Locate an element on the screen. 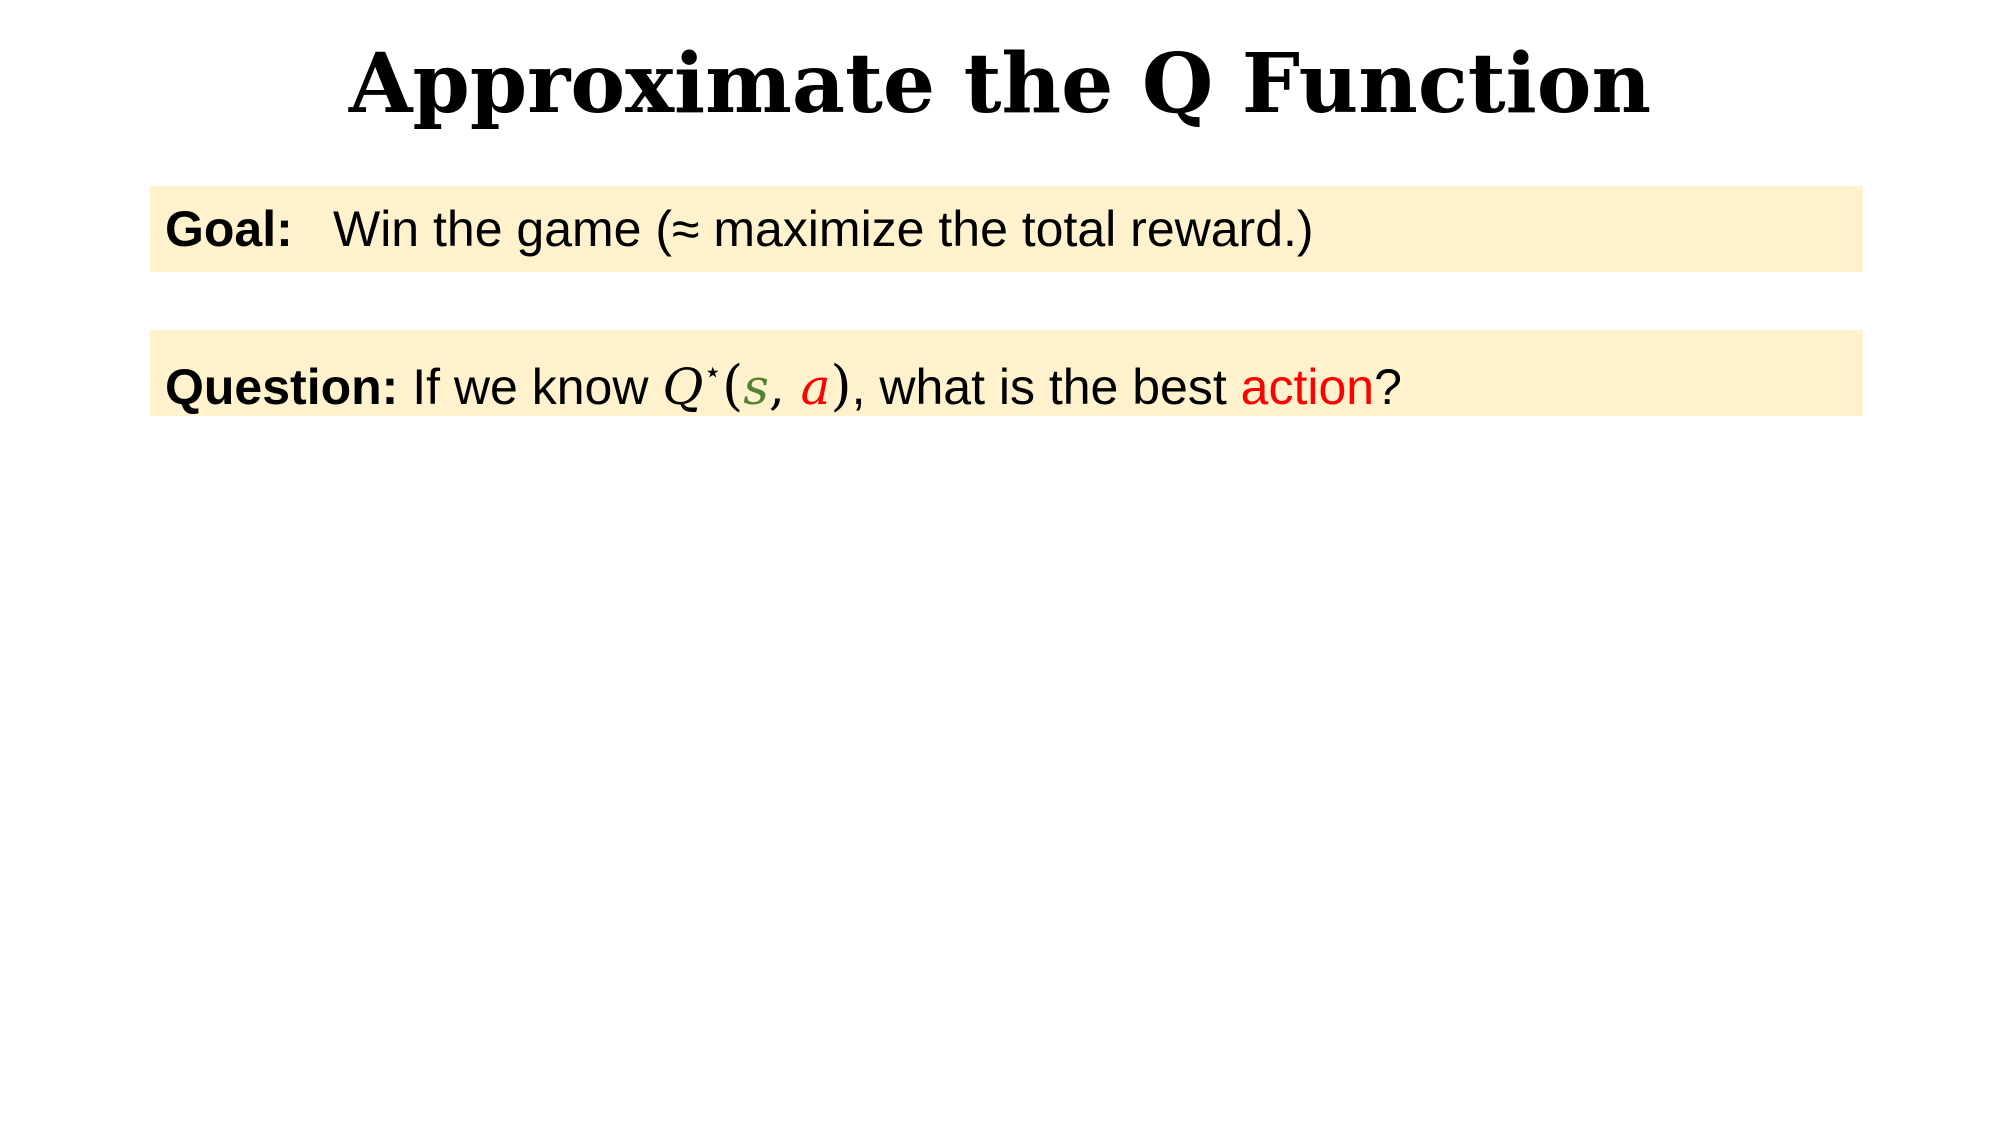 The image size is (2000, 1125). close-paren: ) is located at coordinates (841, 385).